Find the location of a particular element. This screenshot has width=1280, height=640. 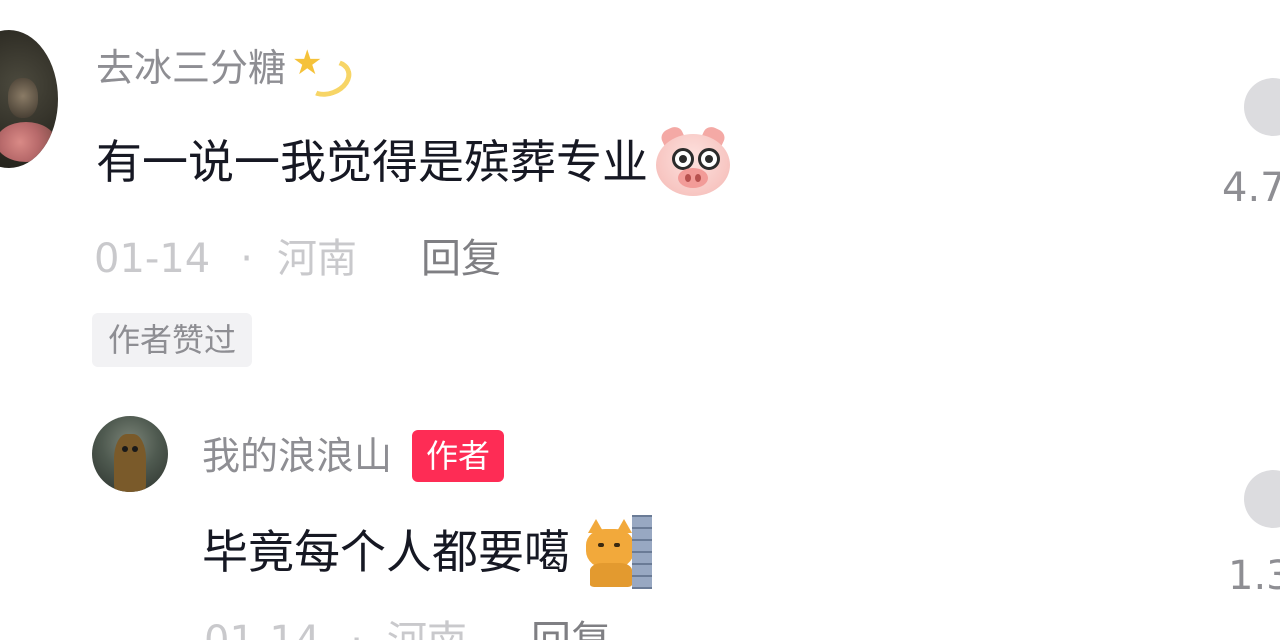

reply-text: 毕竟每个人都要噶 is located at coordinates (427, 552).